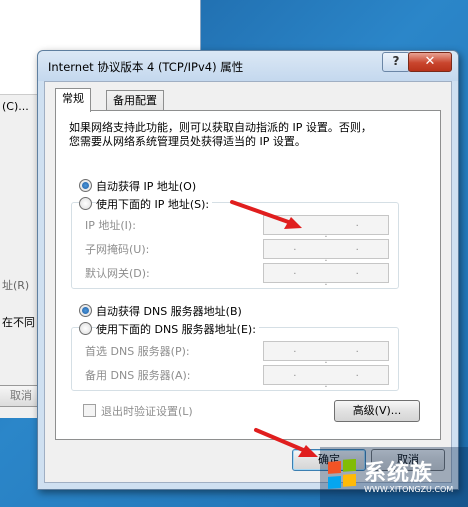 This screenshot has height=507, width=468. I want to click on alternate-dns-label: 备用 DNS 服务器(A):, so click(138, 375).